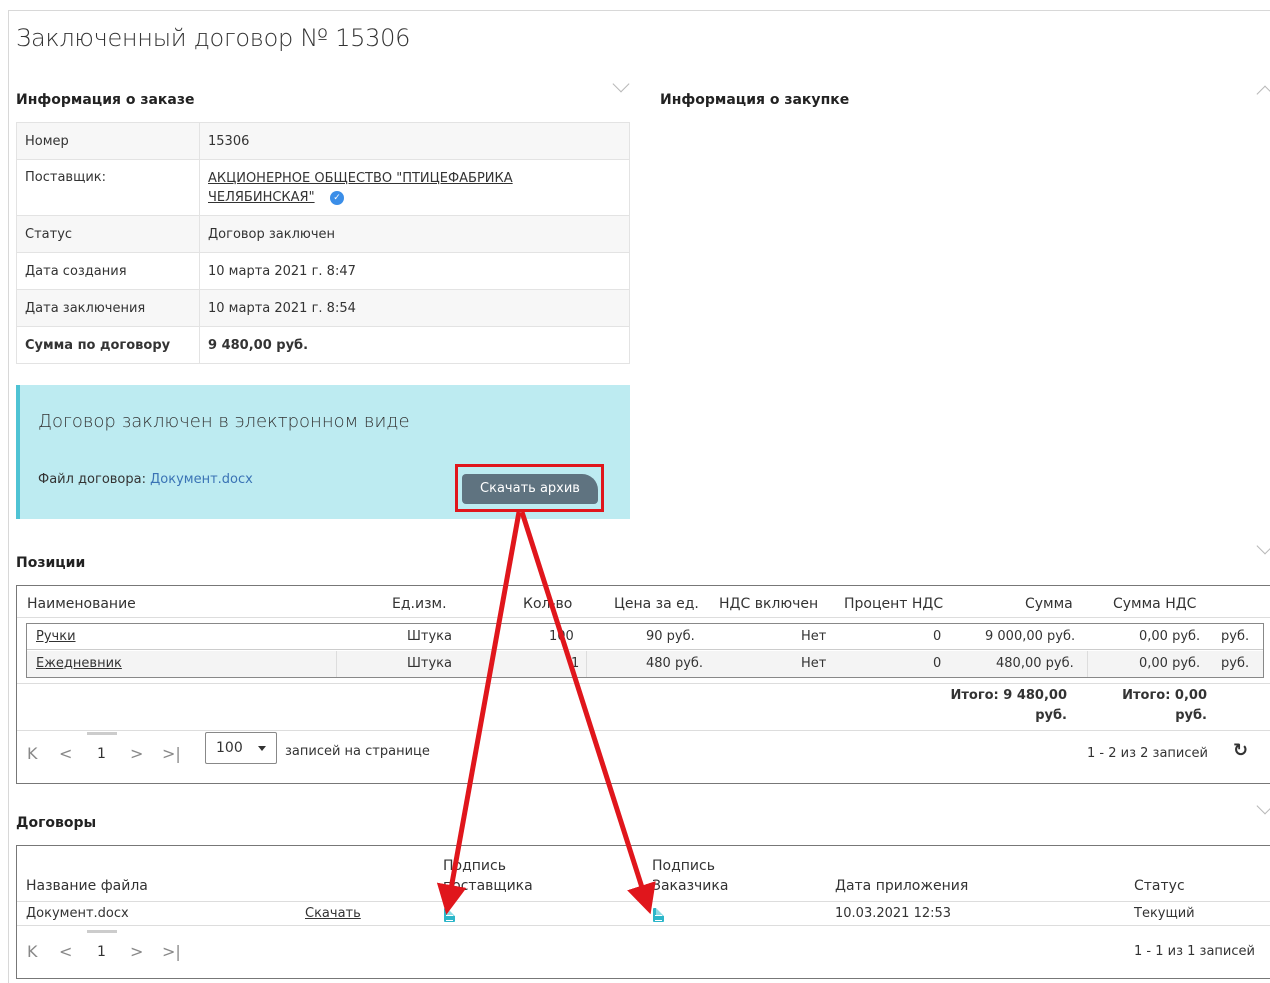  I want to click on position-price: 90 руб., so click(670, 636).